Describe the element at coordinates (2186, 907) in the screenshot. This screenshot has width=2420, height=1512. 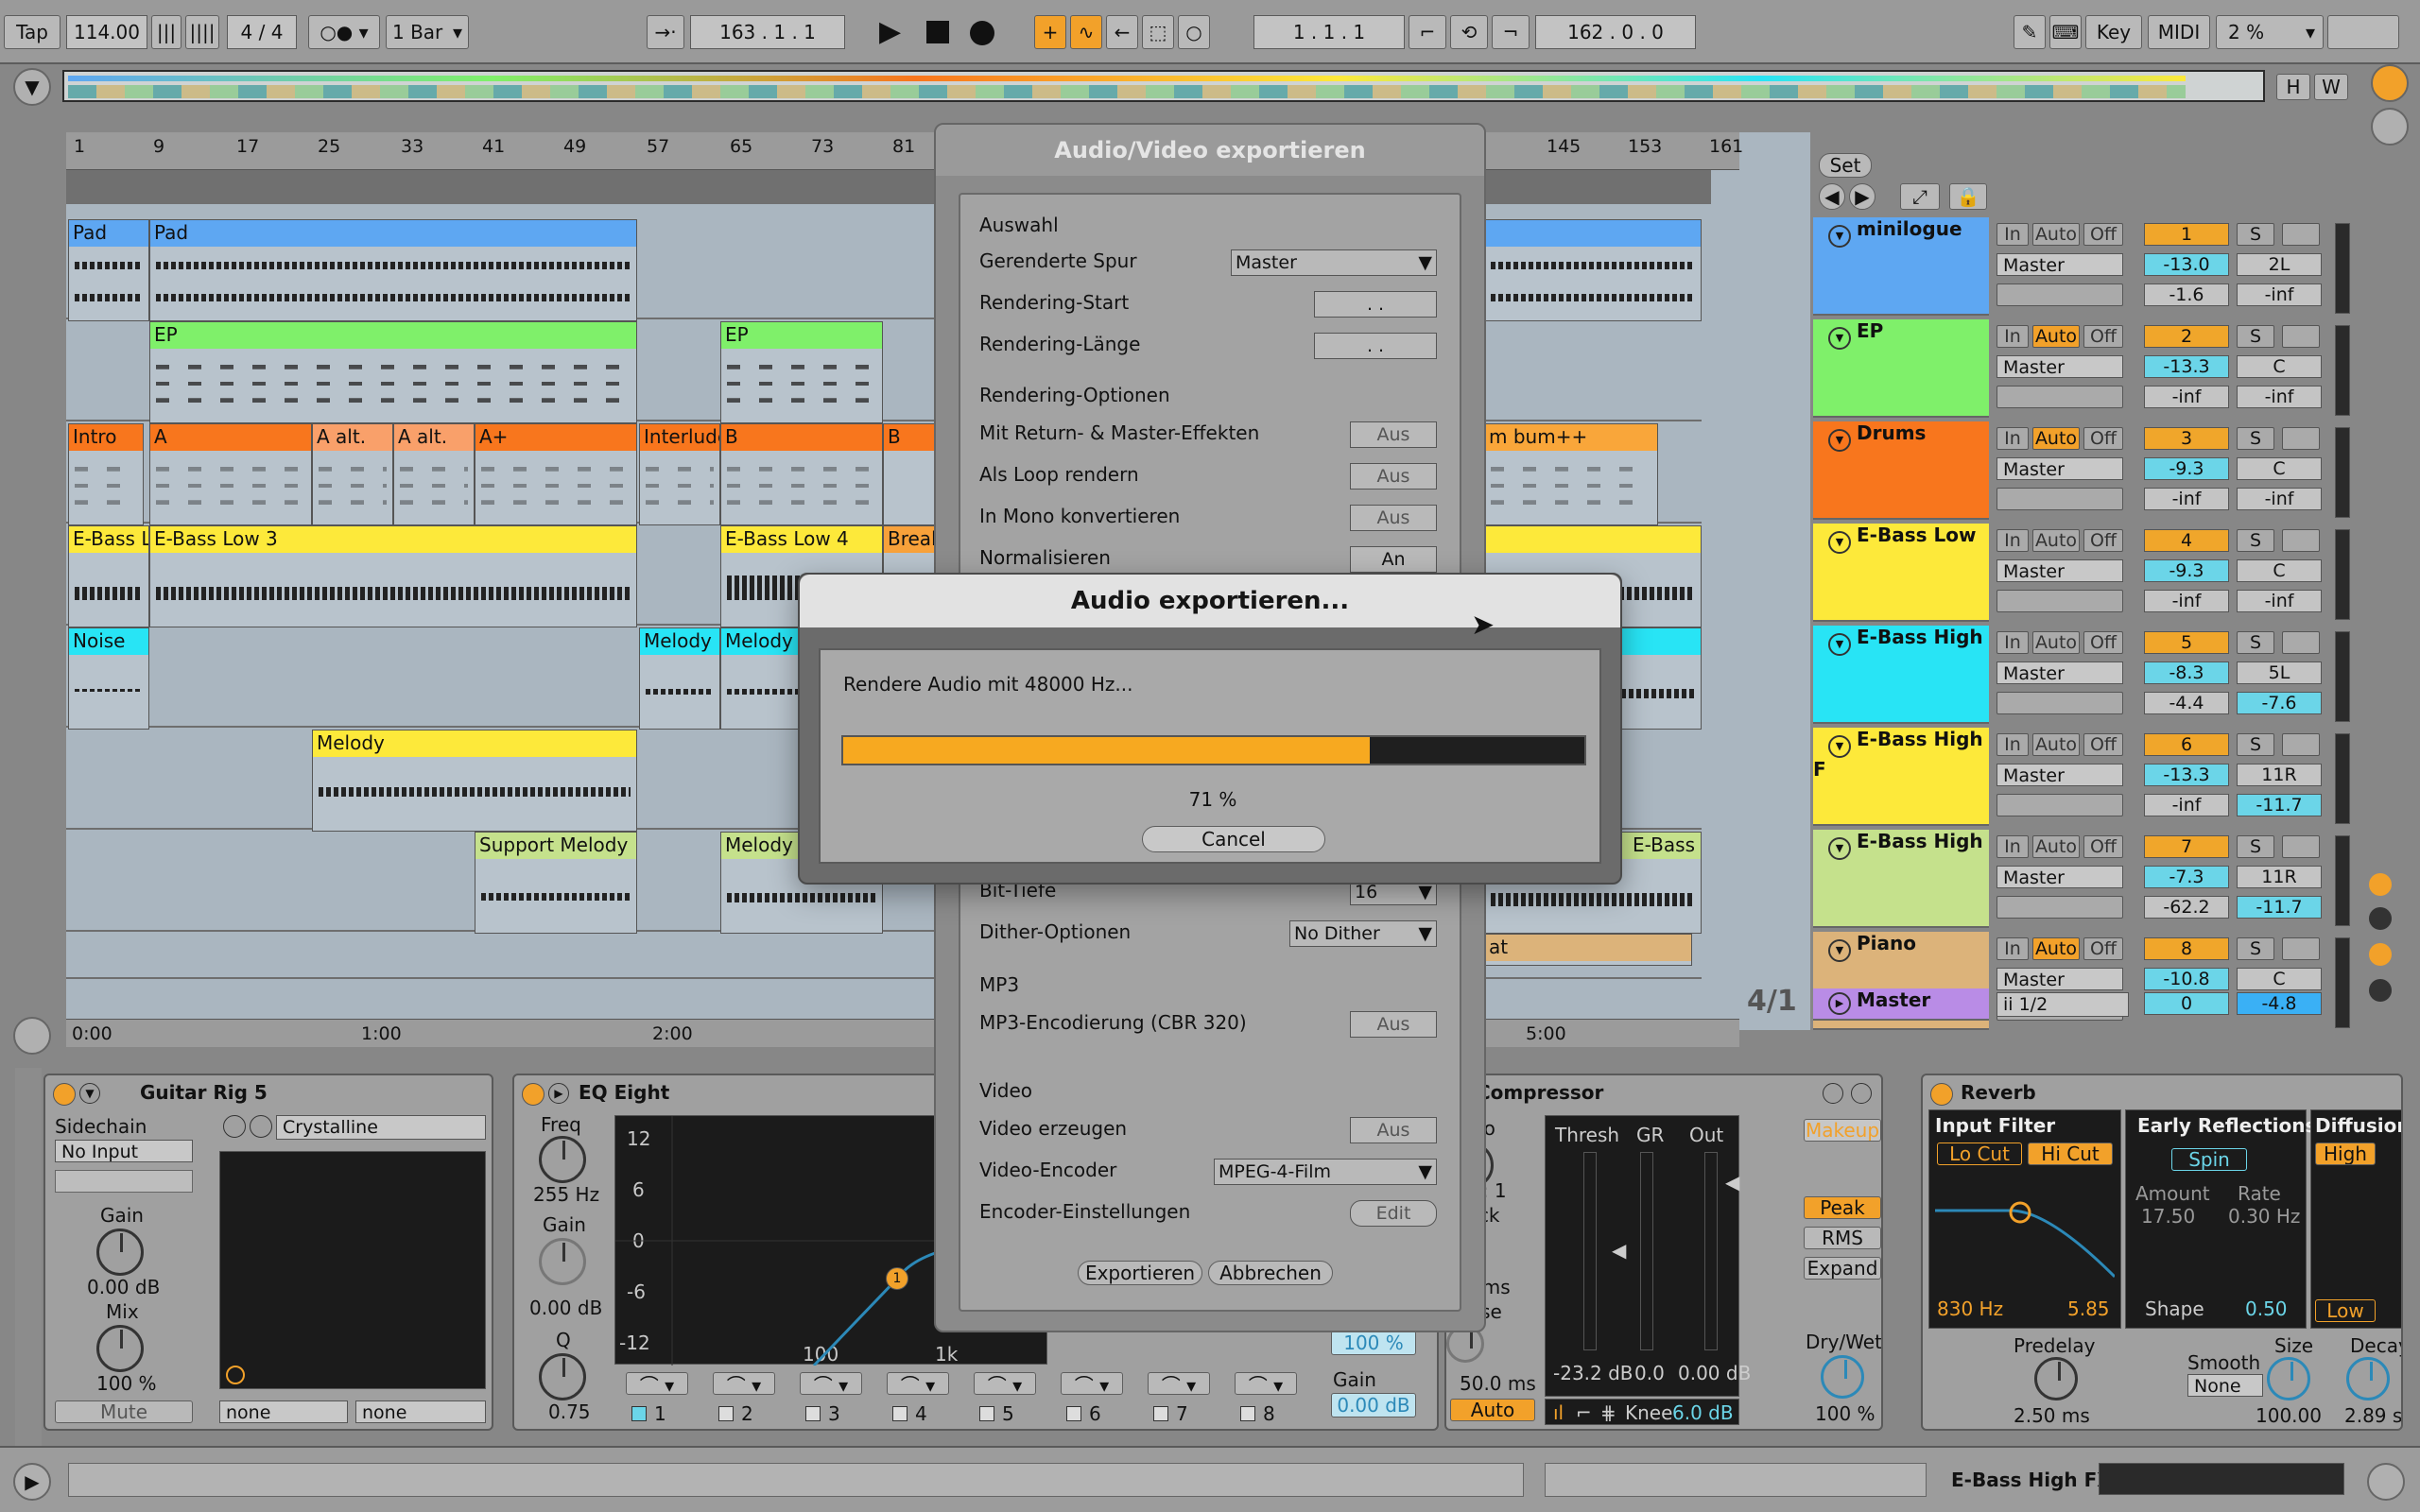
I see `peak-left: -62.2` at that location.